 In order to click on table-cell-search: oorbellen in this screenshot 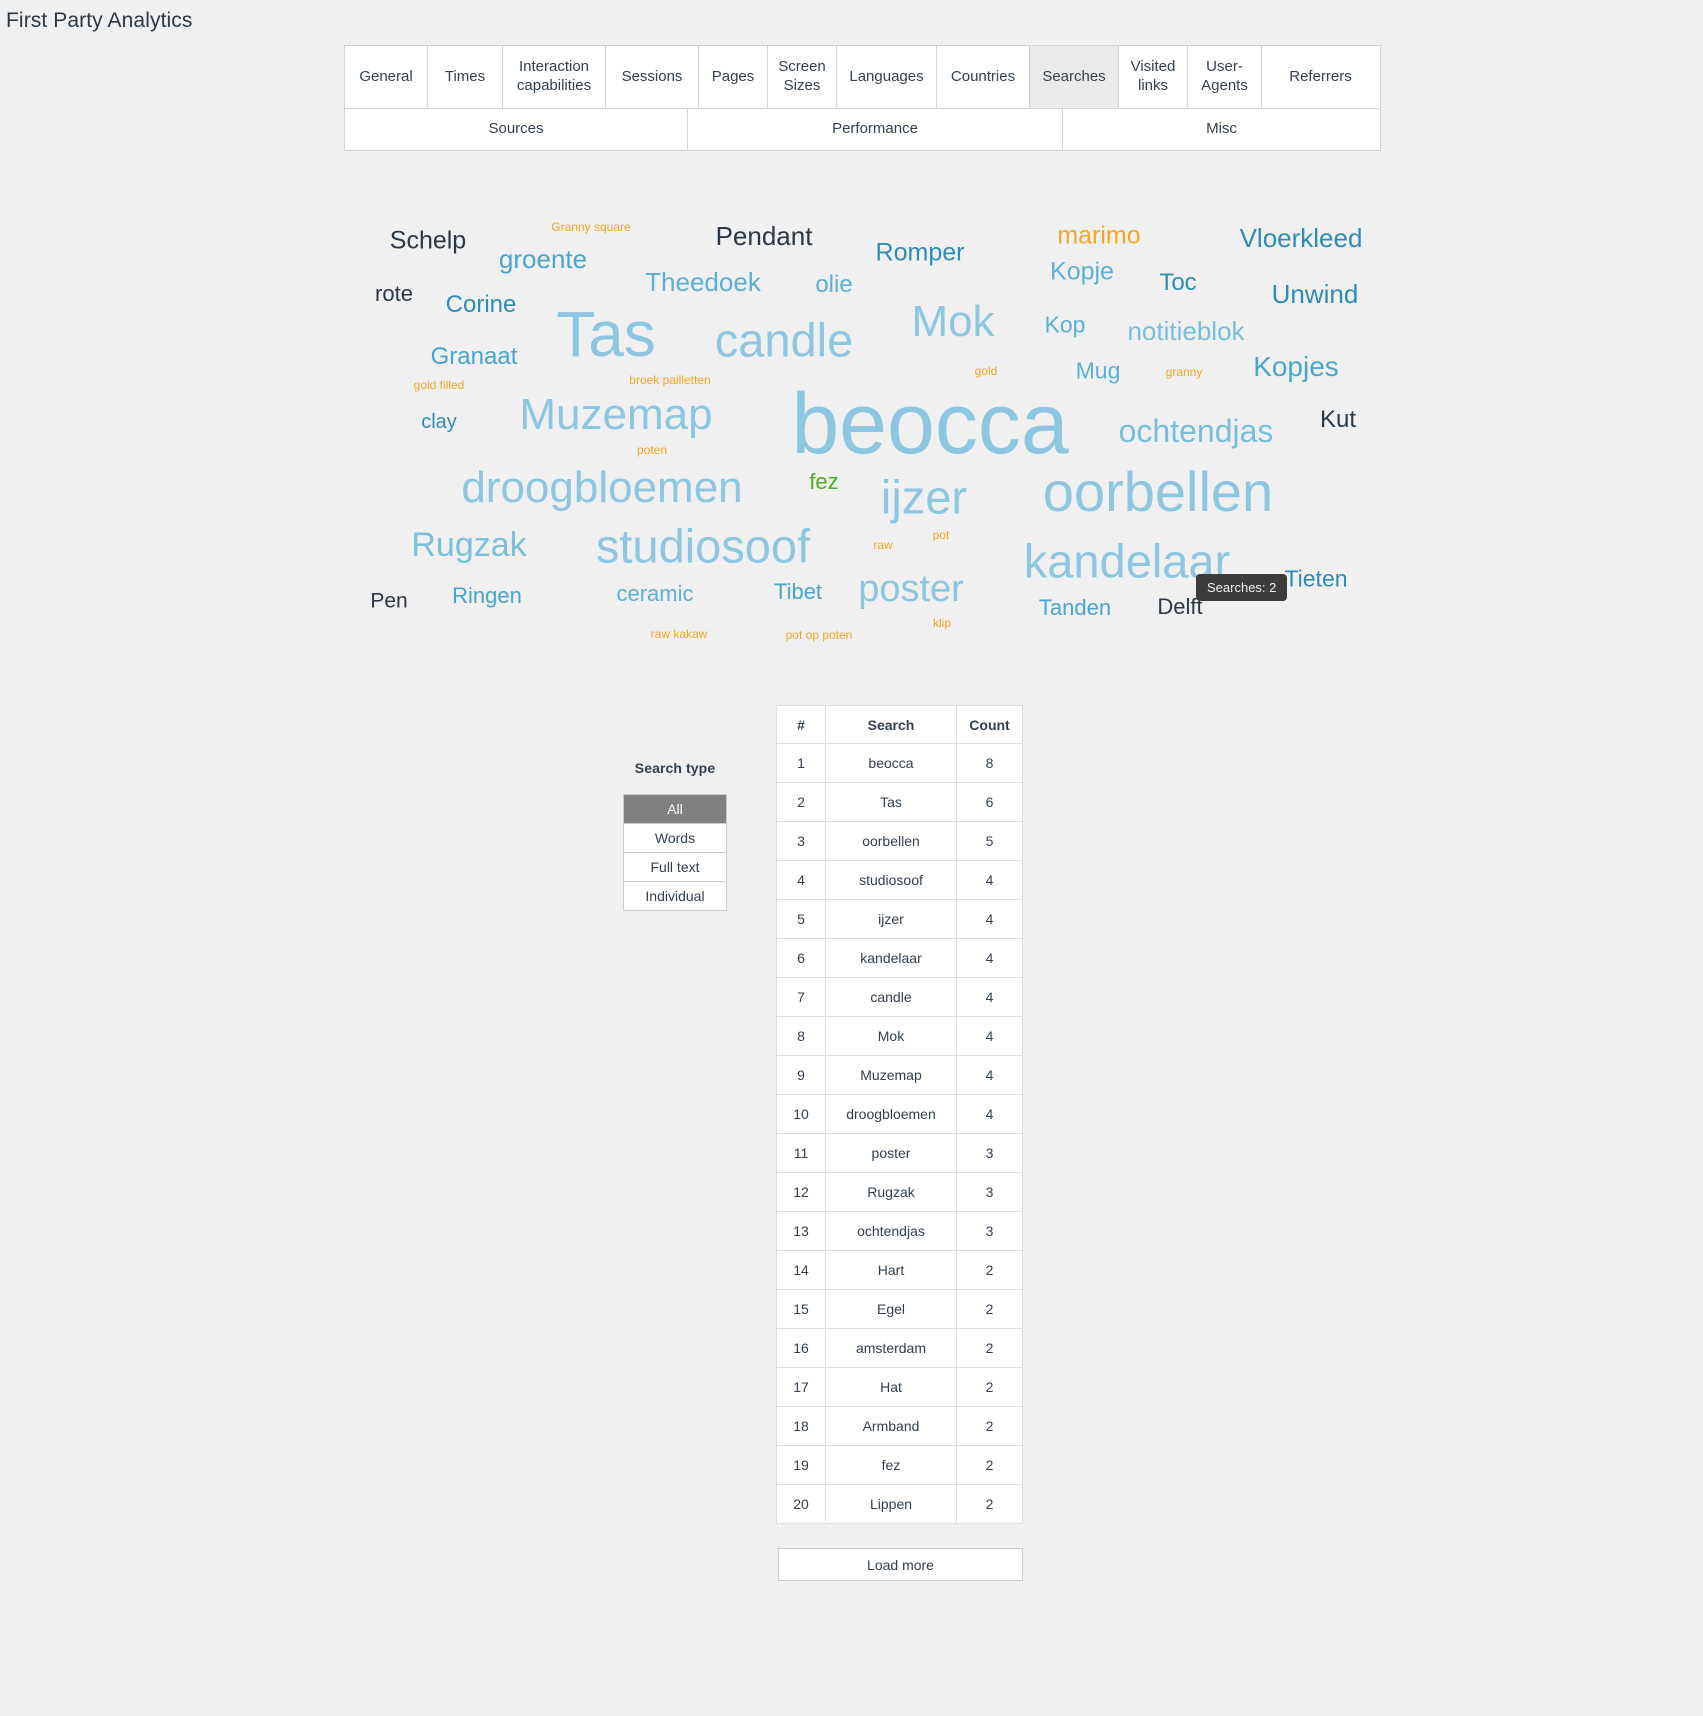, I will do `click(891, 841)`.